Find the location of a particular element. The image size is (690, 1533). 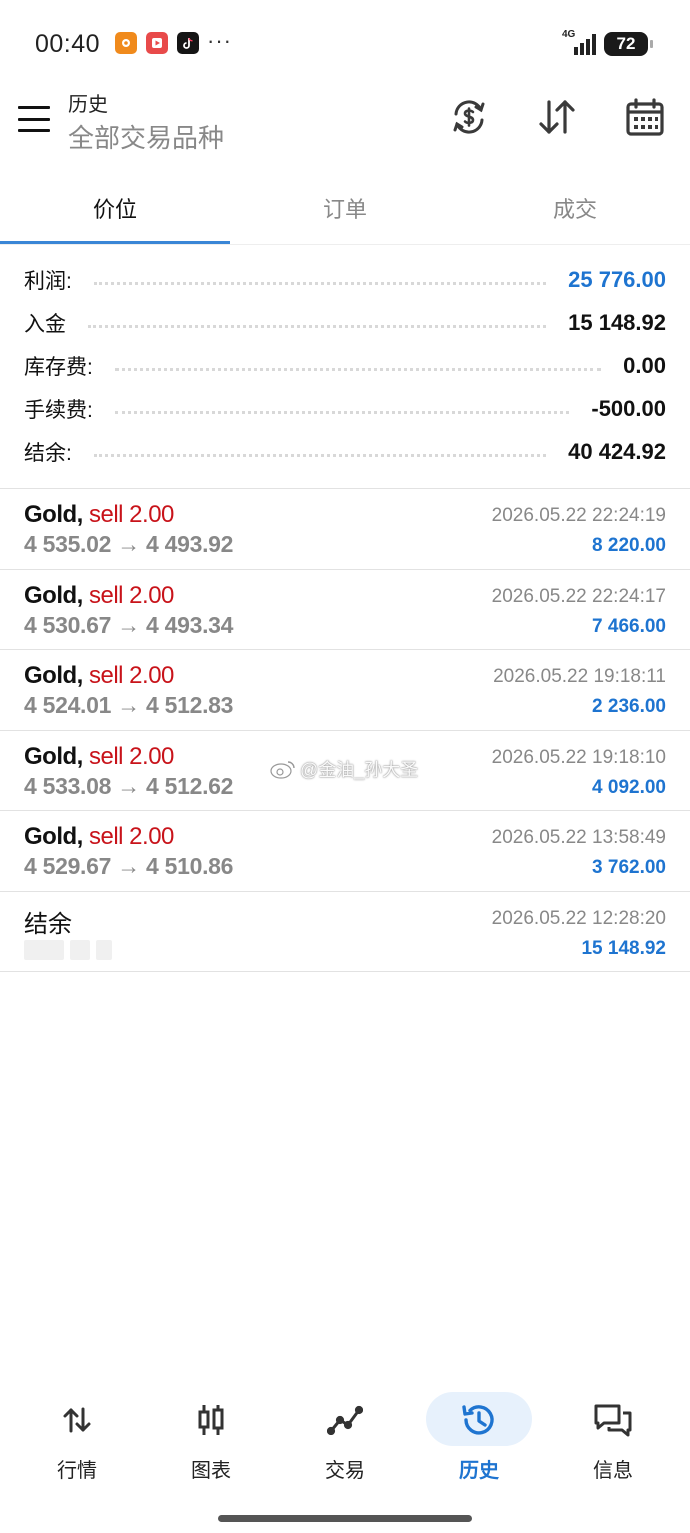

camera-app-icon is located at coordinates (126, 43).